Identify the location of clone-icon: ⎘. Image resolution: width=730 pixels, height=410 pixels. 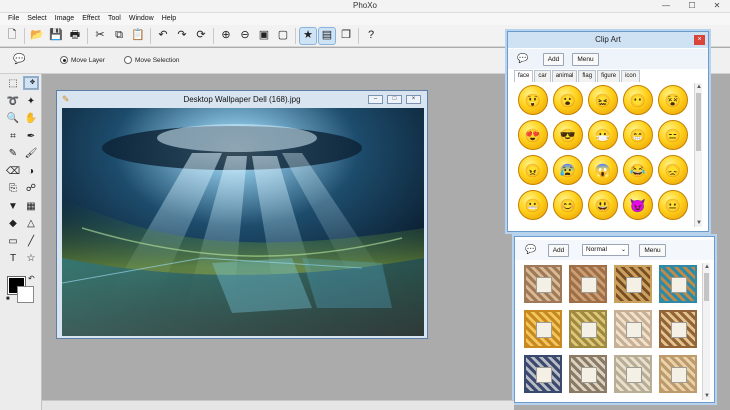
(13, 189).